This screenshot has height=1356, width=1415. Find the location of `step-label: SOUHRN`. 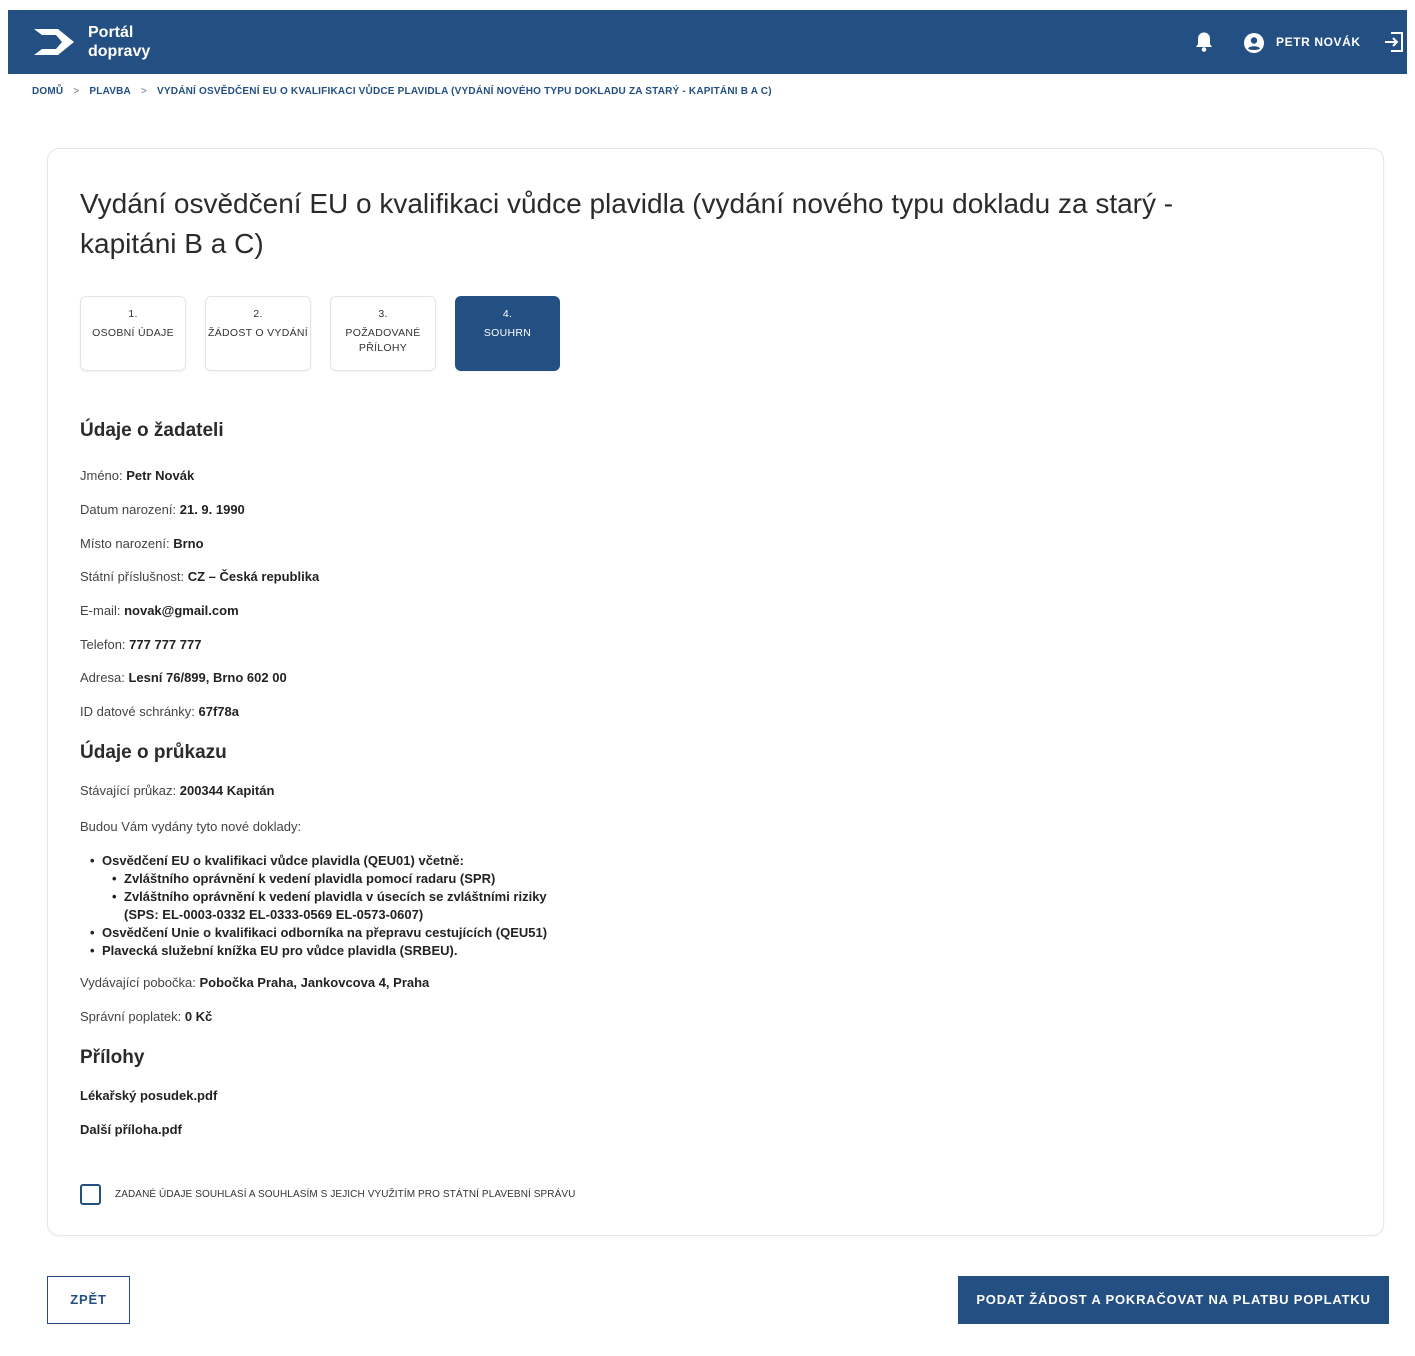

step-label: SOUHRN is located at coordinates (507, 333).